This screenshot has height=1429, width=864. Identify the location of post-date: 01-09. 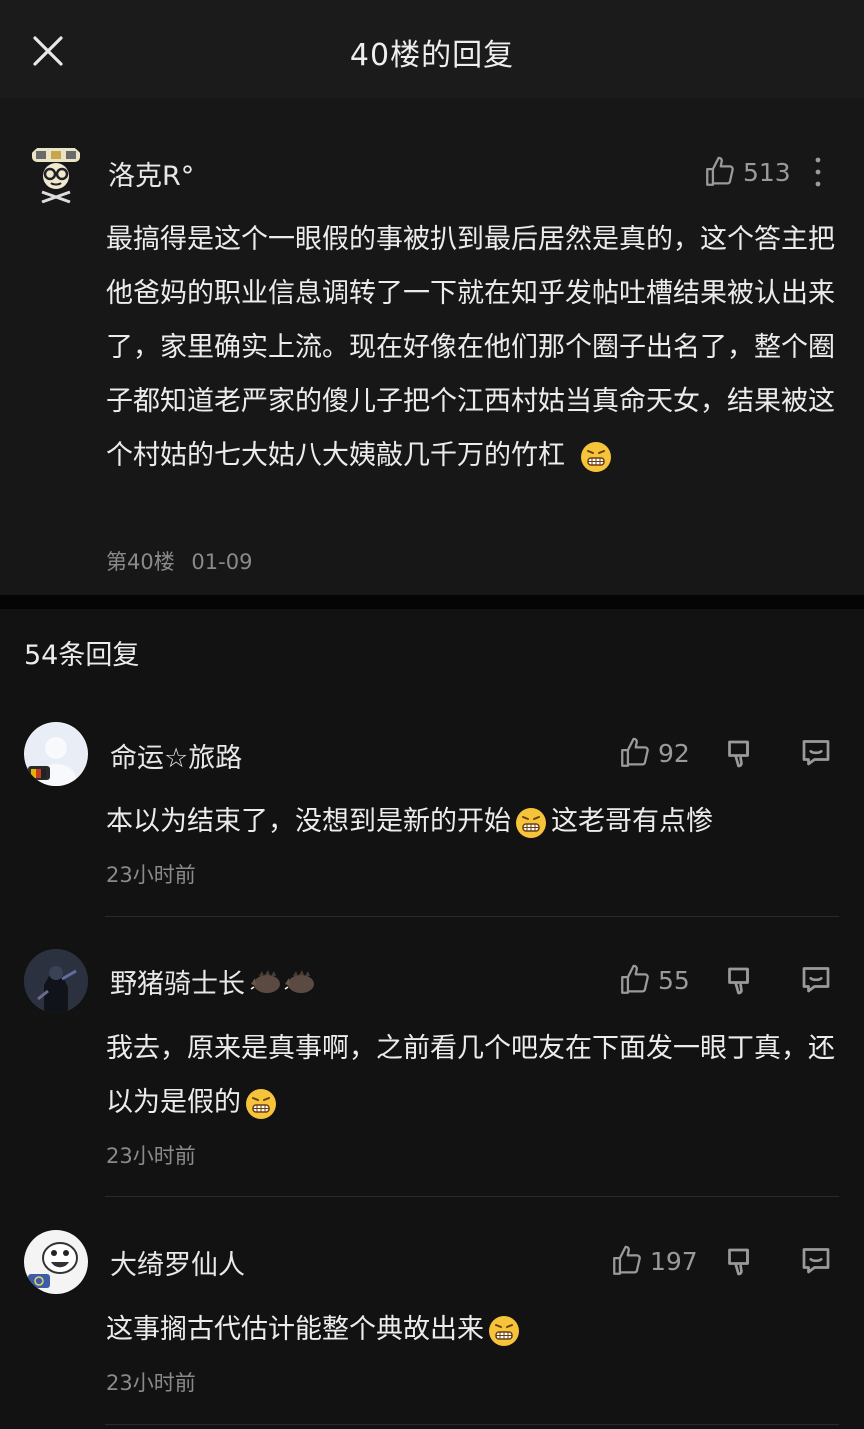
(222, 562).